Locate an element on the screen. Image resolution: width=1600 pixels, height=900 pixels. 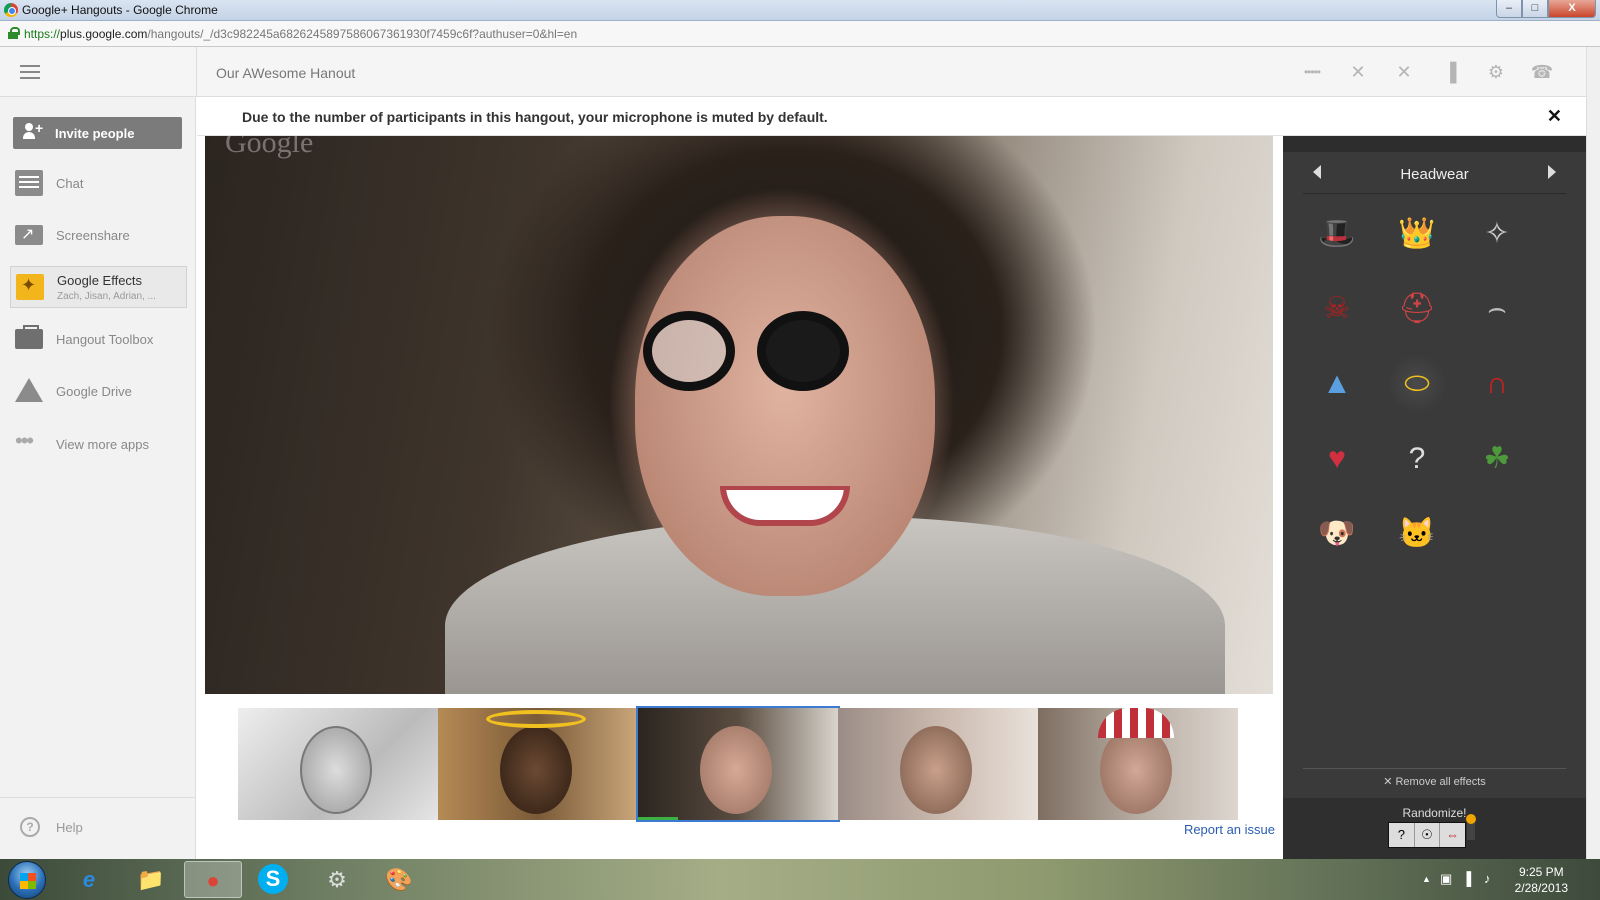
sidebar-item-hangout-toolbox: Hangout Toolbox is located at coordinates (98, 340).